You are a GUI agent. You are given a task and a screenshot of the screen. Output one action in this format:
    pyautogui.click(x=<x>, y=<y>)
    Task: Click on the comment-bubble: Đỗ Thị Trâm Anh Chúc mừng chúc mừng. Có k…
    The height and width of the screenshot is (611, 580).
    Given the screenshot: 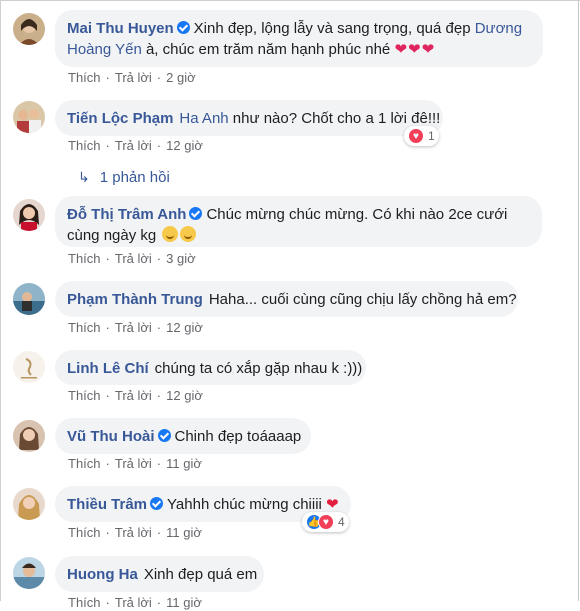 What is the action you would take?
    pyautogui.click(x=298, y=221)
    